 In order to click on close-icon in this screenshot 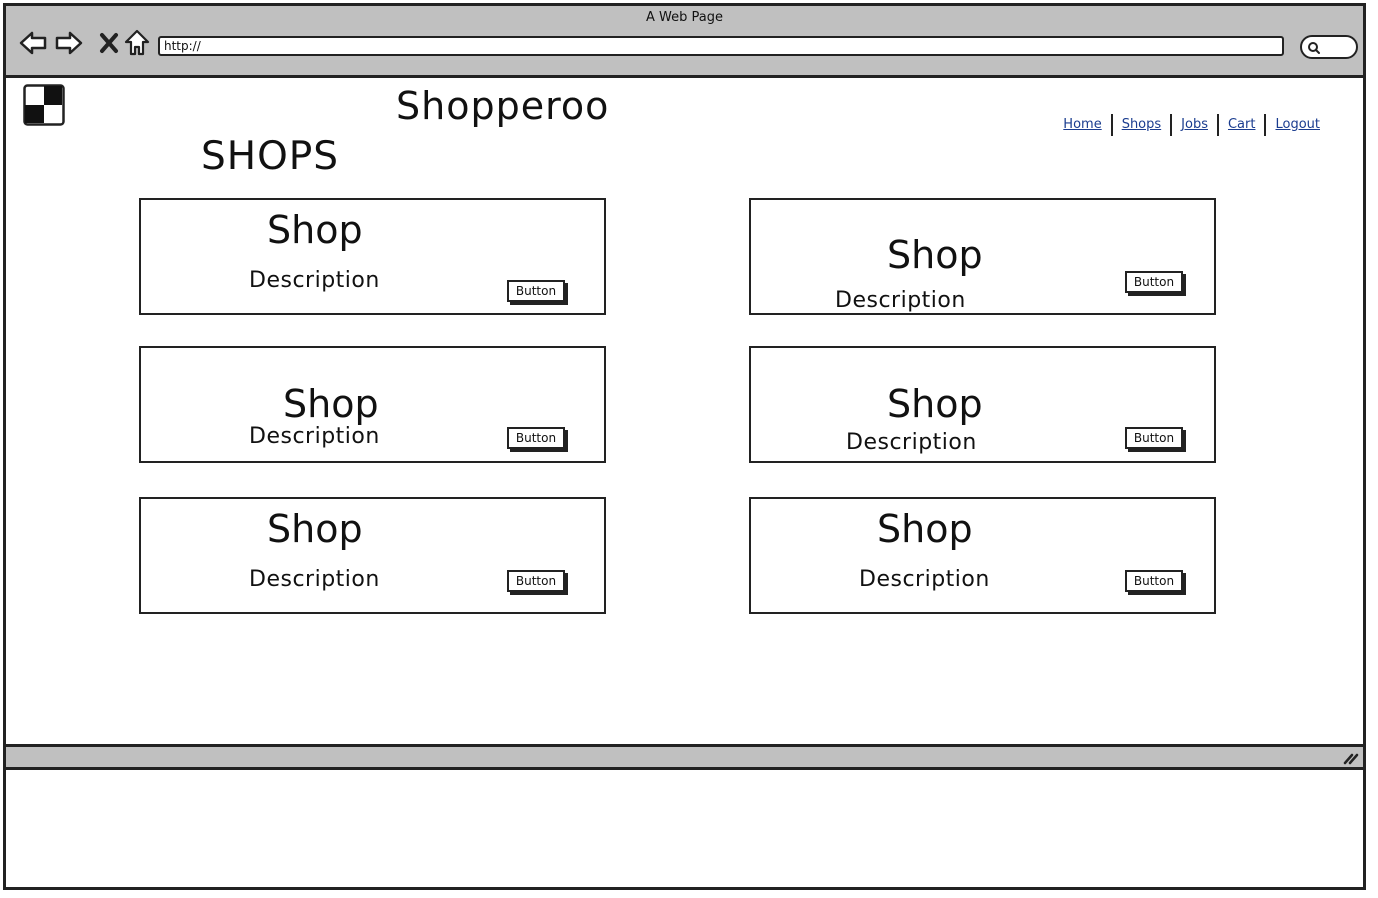, I will do `click(109, 43)`.